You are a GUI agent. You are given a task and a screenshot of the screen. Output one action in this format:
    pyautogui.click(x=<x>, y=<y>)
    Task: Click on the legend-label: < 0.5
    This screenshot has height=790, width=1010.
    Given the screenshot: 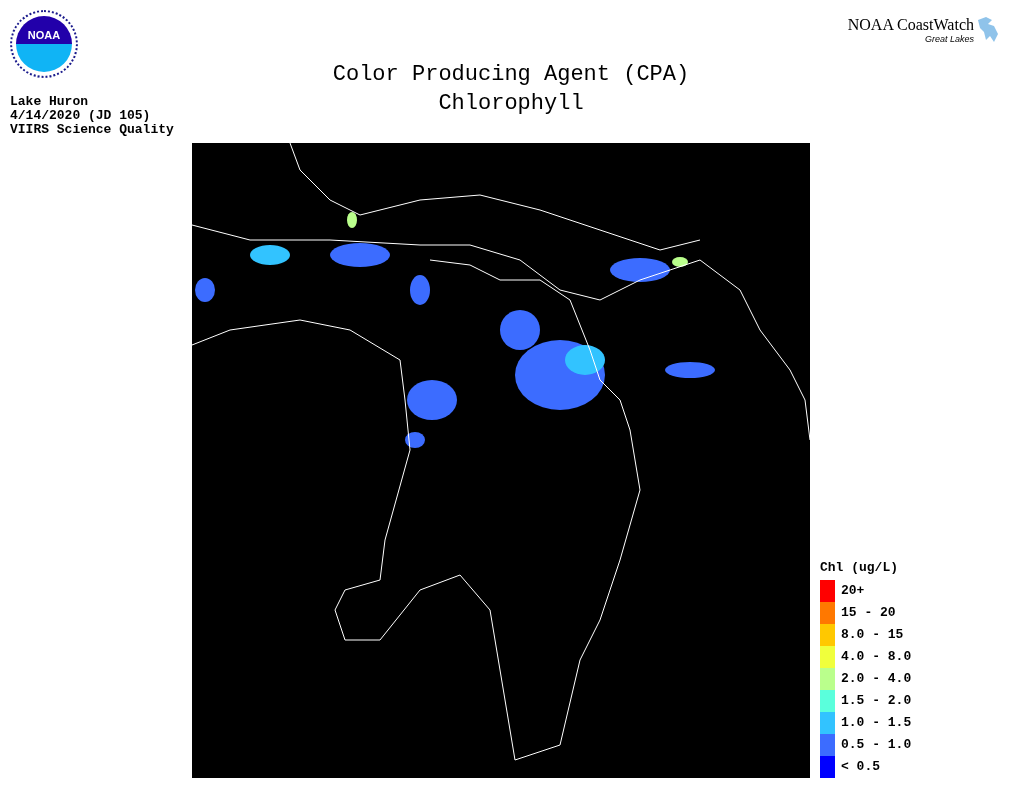 What is the action you would take?
    pyautogui.click(x=860, y=767)
    